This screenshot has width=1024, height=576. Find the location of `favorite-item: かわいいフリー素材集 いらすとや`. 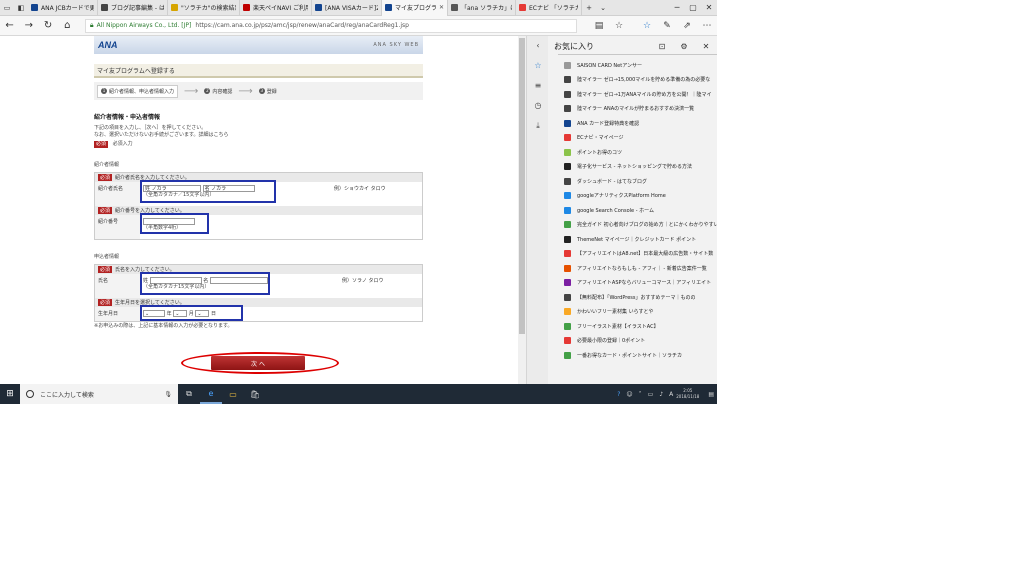

favorite-item: かわいいフリー素材集 いらすとや is located at coordinates (632, 312).